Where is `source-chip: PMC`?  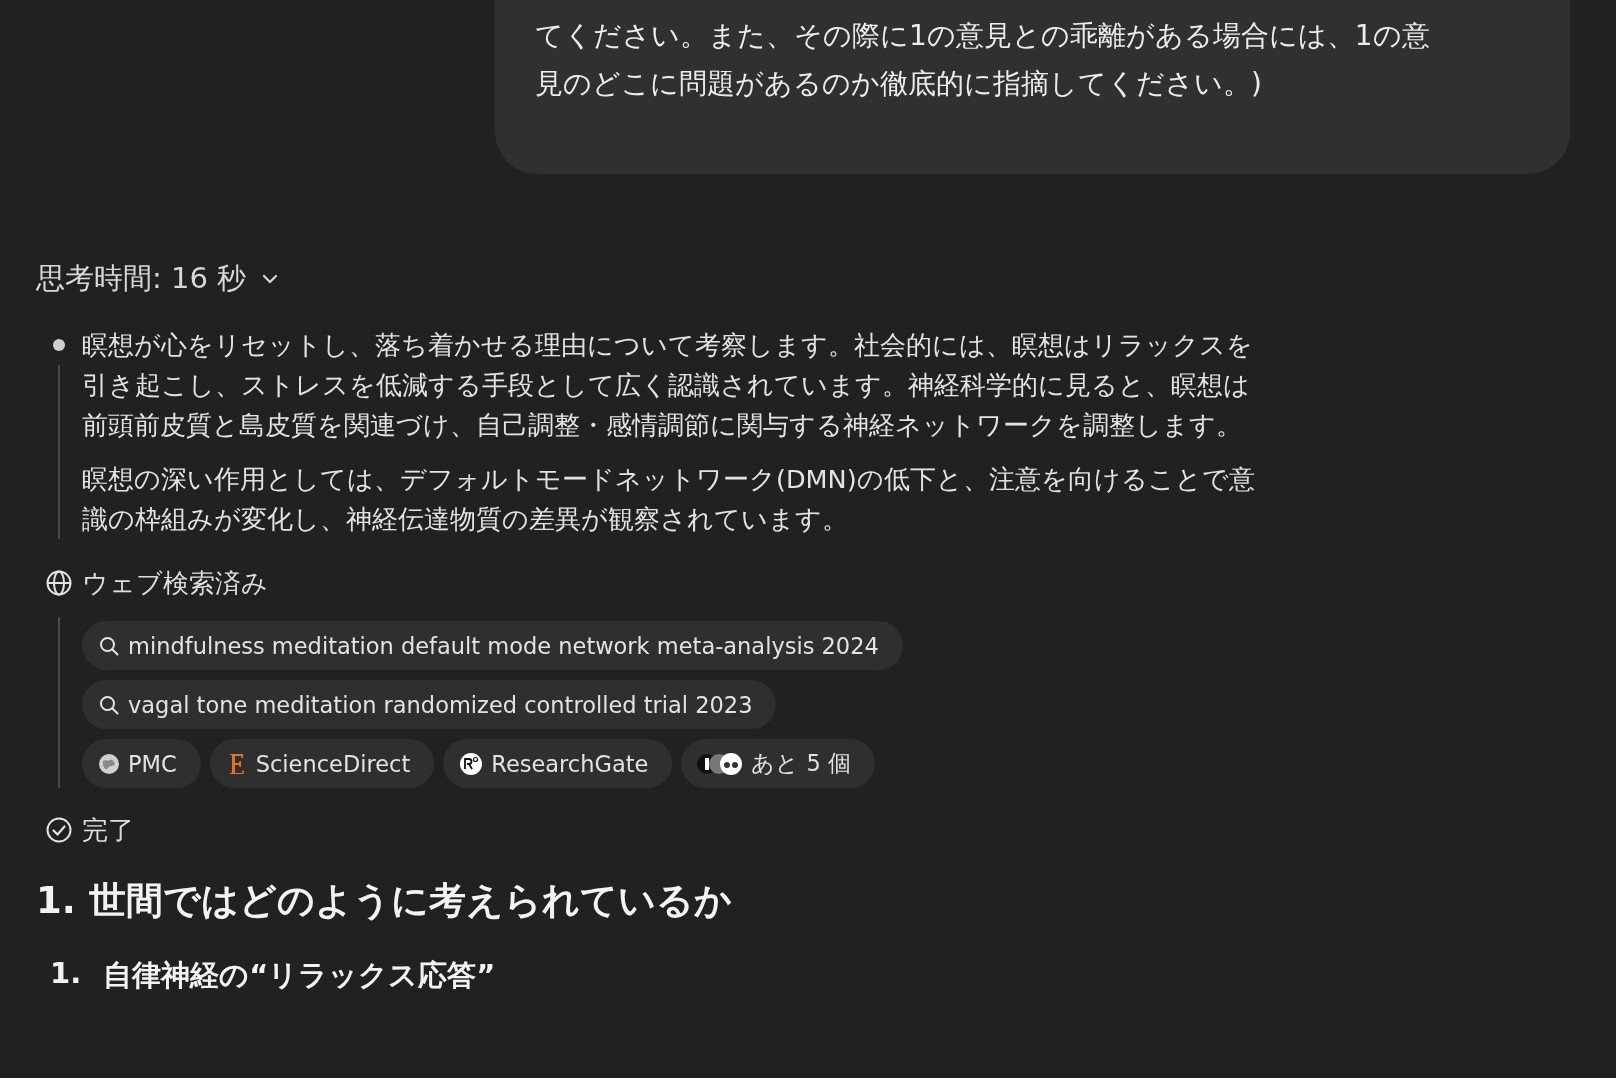 source-chip: PMC is located at coordinates (141, 763).